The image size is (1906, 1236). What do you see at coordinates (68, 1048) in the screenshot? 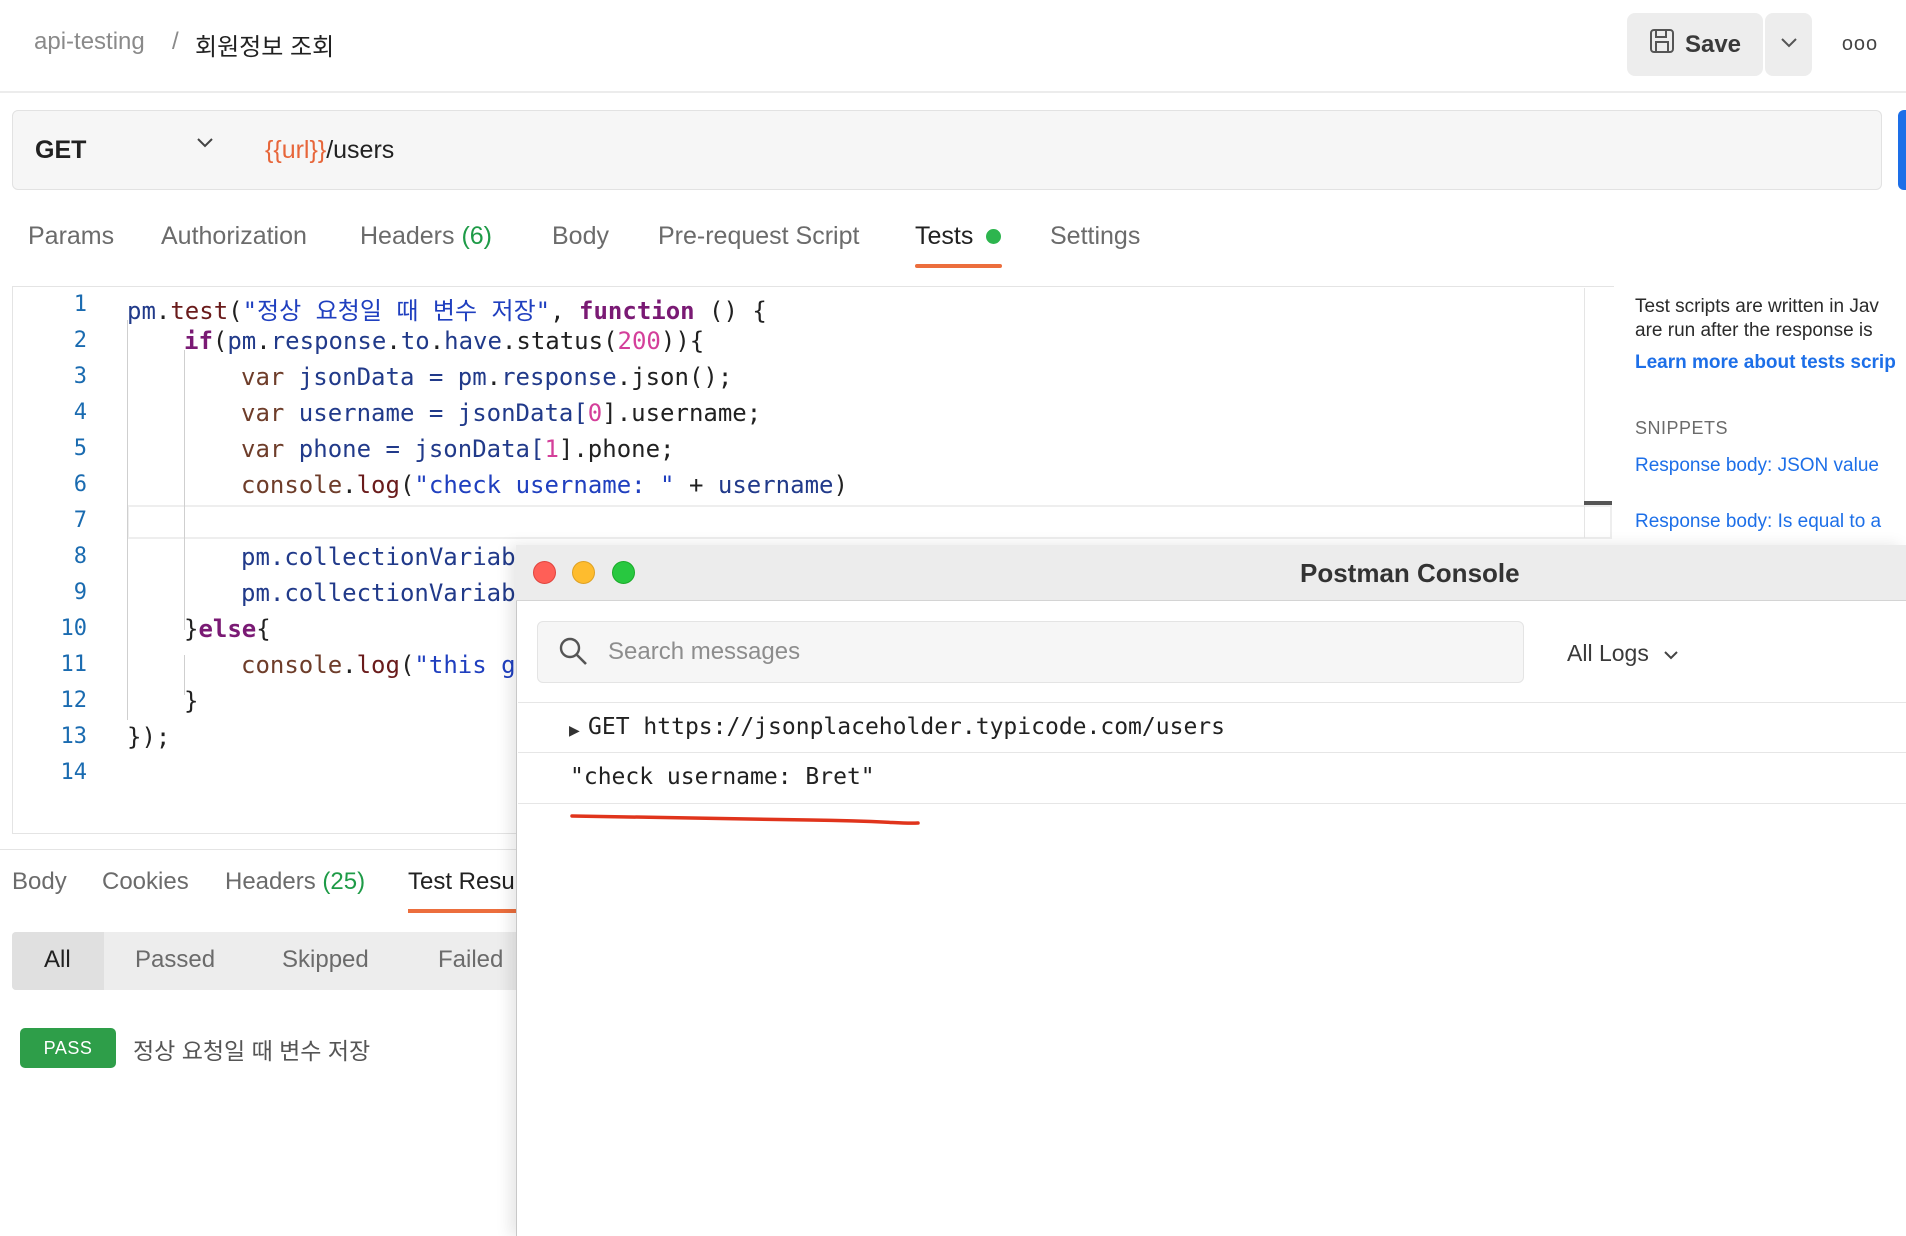
I see `status-badge: PASS` at bounding box center [68, 1048].